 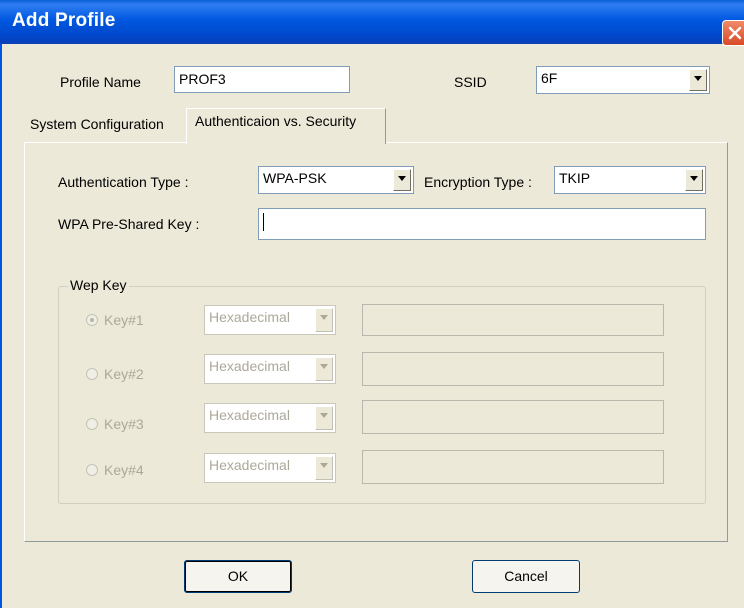 I want to click on authentication-type-dropdown-button, so click(x=402, y=180).